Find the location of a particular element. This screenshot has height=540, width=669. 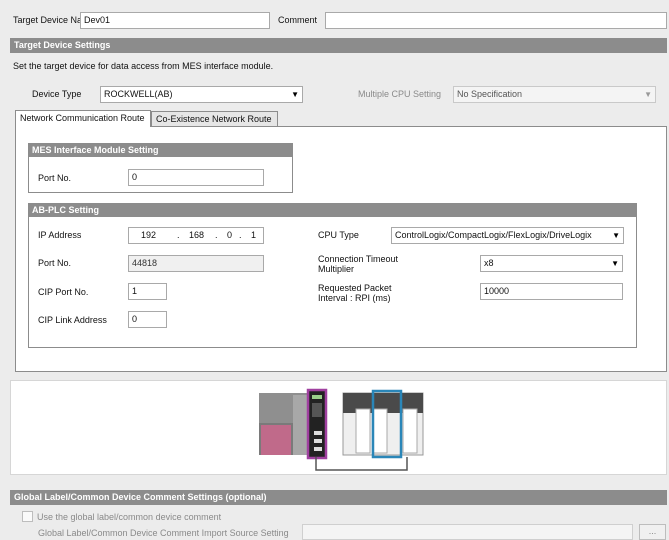

use-global-label-checkbox is located at coordinates (27, 516).